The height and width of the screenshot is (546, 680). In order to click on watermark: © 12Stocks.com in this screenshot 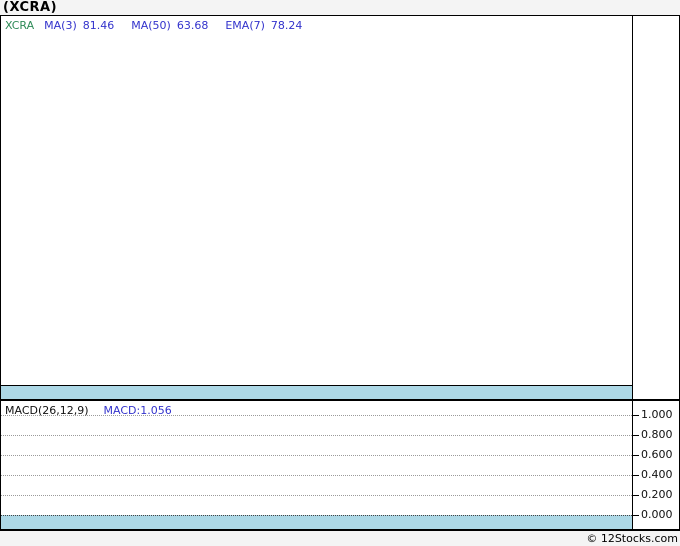, I will do `click(632, 538)`.